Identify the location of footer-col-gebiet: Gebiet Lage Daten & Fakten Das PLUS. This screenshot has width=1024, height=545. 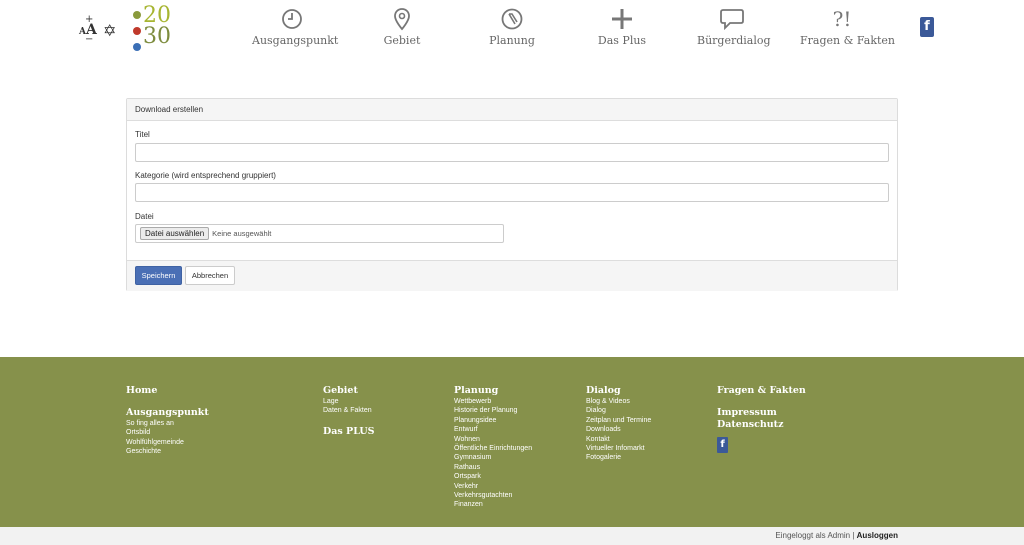
(349, 411).